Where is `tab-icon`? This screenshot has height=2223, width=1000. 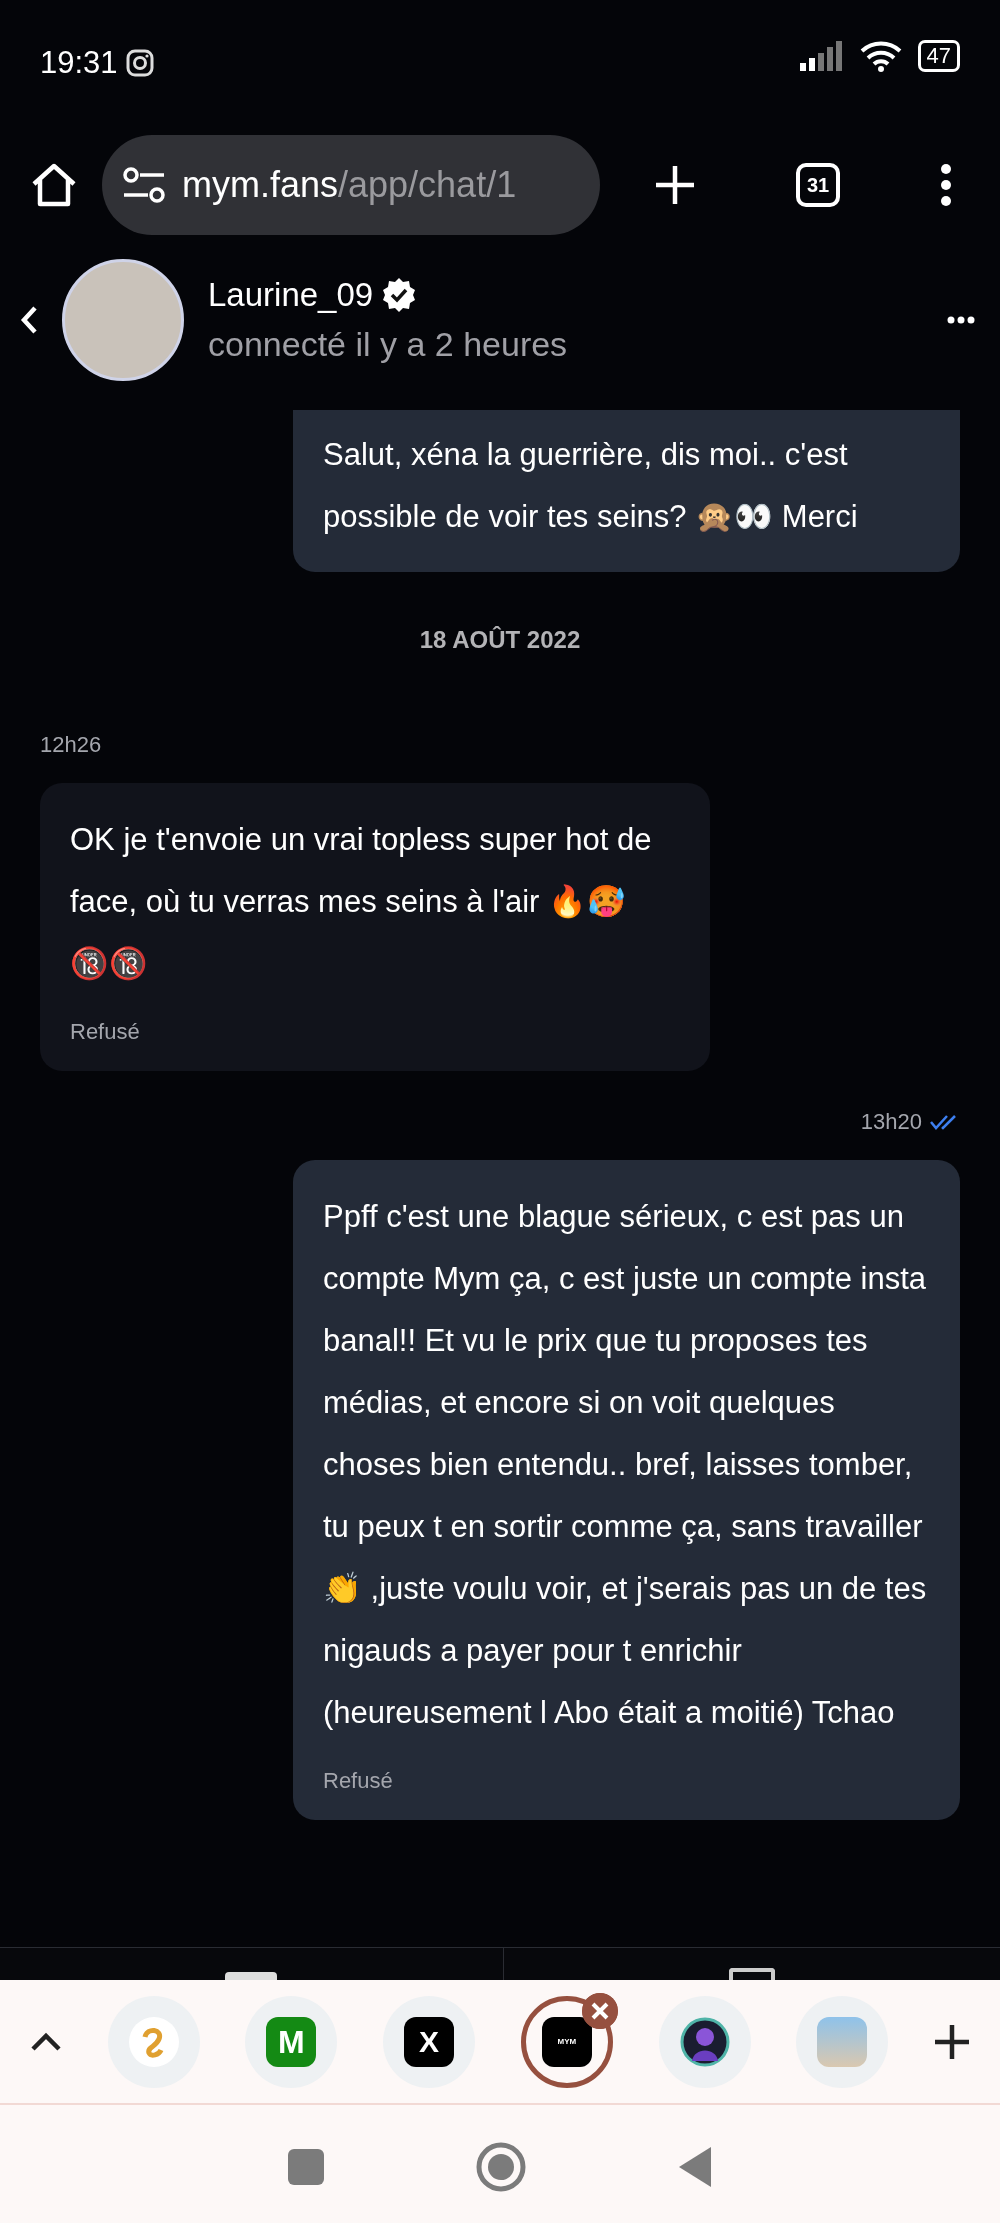
tab-icon is located at coordinates (251, 1976).